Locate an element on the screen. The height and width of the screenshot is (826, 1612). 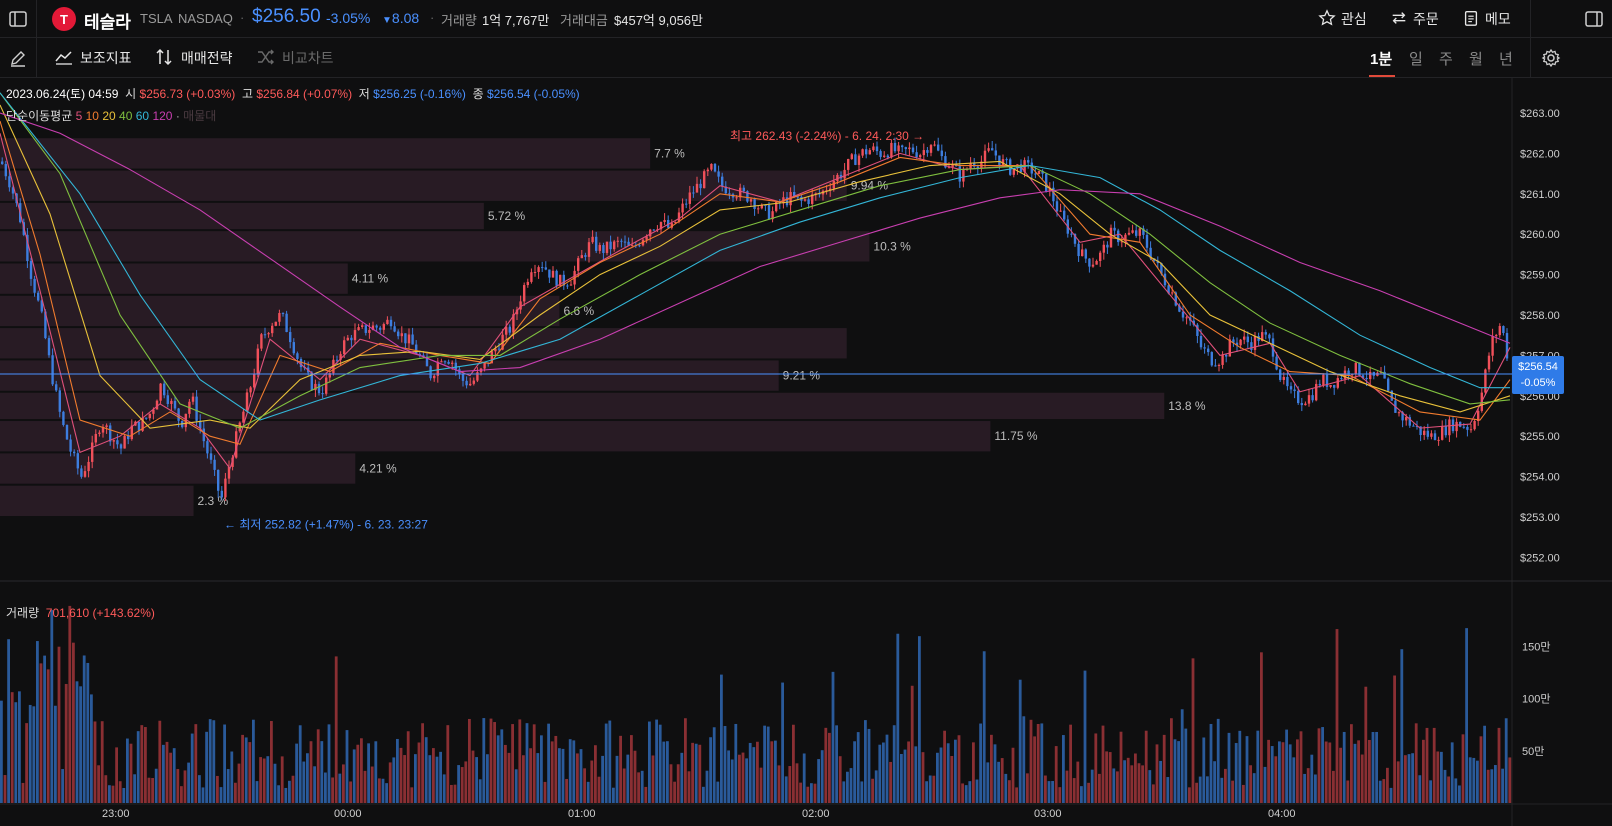
strategy-button: 매매전략 is located at coordinates (194, 58).